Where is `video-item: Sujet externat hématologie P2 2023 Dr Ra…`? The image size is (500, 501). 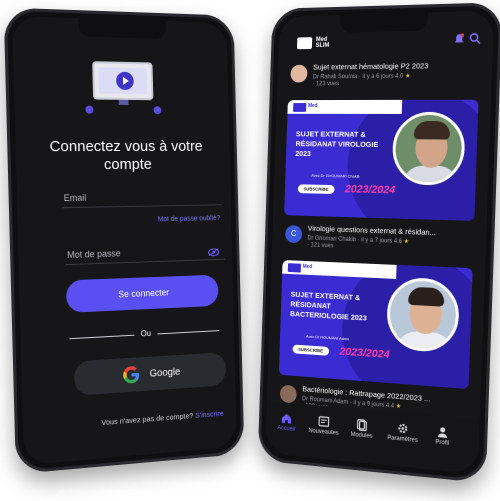 video-item: Sujet externat hématologie P2 2023 Dr Ra… is located at coordinates (388, 75).